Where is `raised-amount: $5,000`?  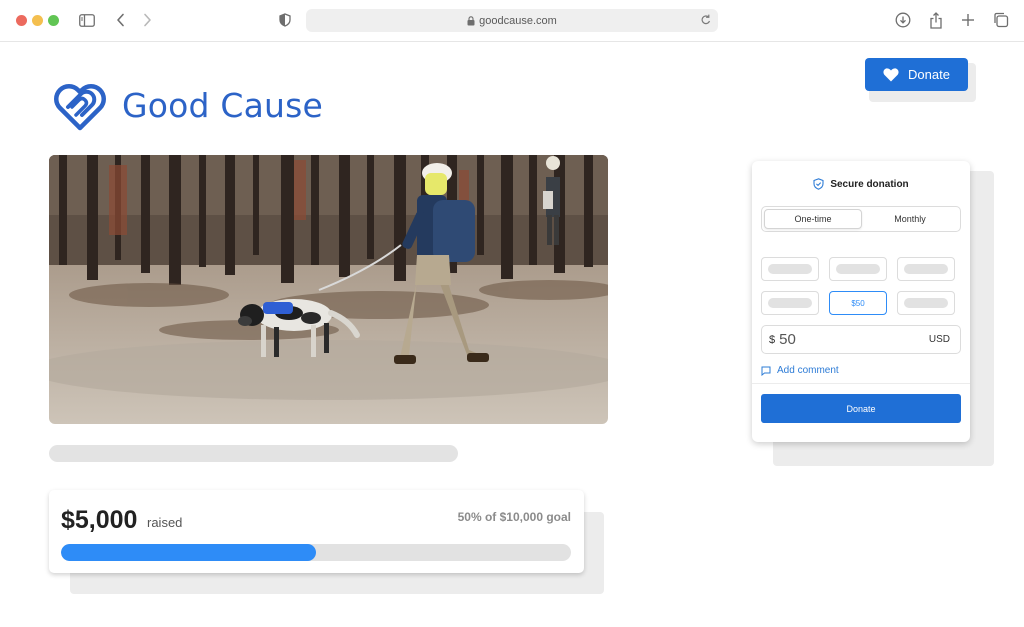 raised-amount: $5,000 is located at coordinates (99, 520).